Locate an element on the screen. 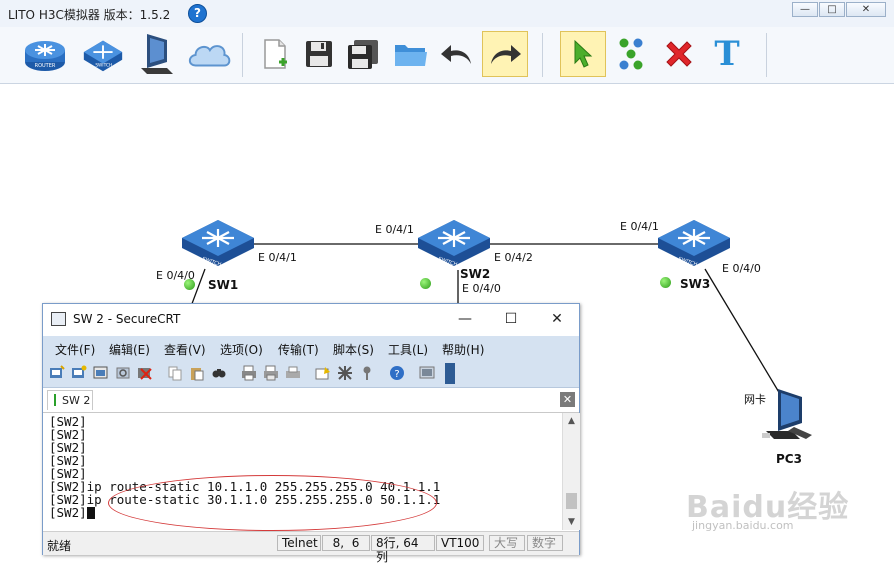  connect-icon is located at coordinates (57, 373).